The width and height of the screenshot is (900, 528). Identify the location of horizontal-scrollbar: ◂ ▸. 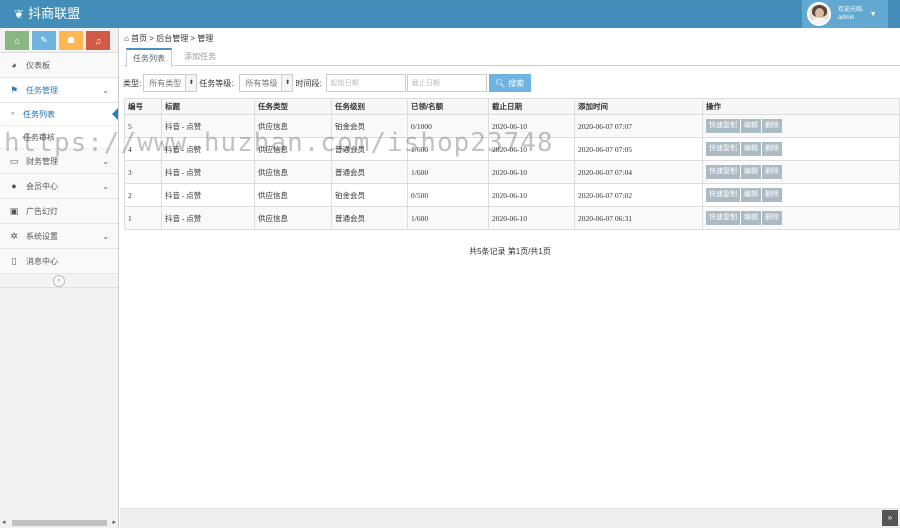
(59, 523).